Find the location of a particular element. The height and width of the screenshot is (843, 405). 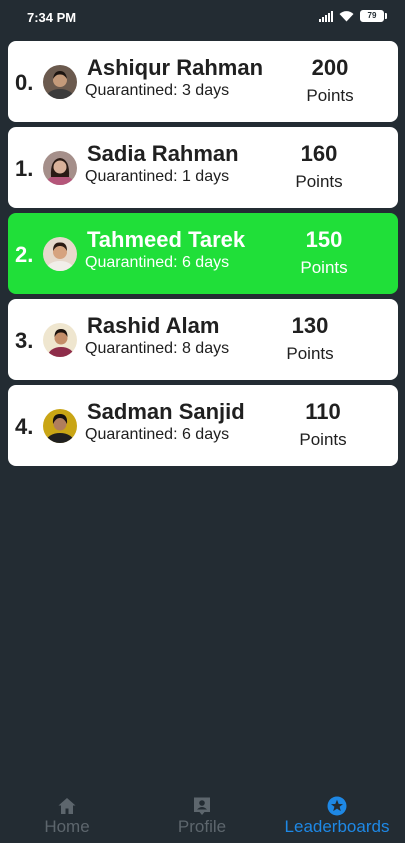

rank-number: 0. is located at coordinates (24, 82).